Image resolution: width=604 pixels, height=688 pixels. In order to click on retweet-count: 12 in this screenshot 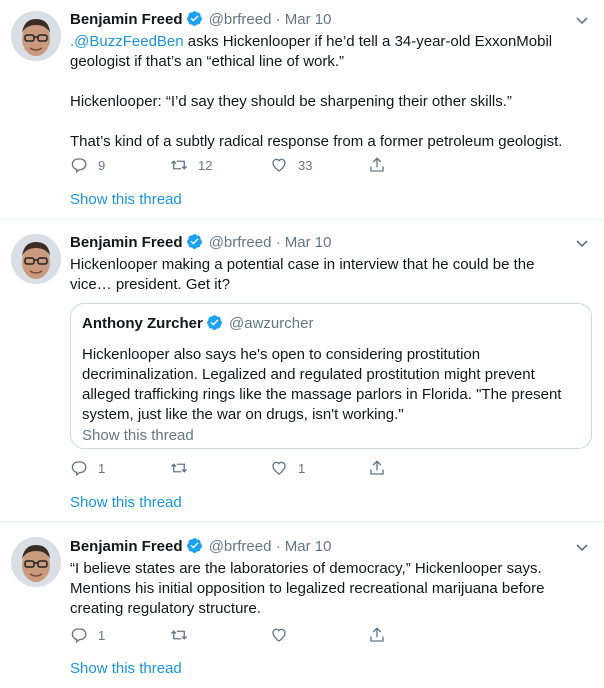, I will do `click(205, 165)`.